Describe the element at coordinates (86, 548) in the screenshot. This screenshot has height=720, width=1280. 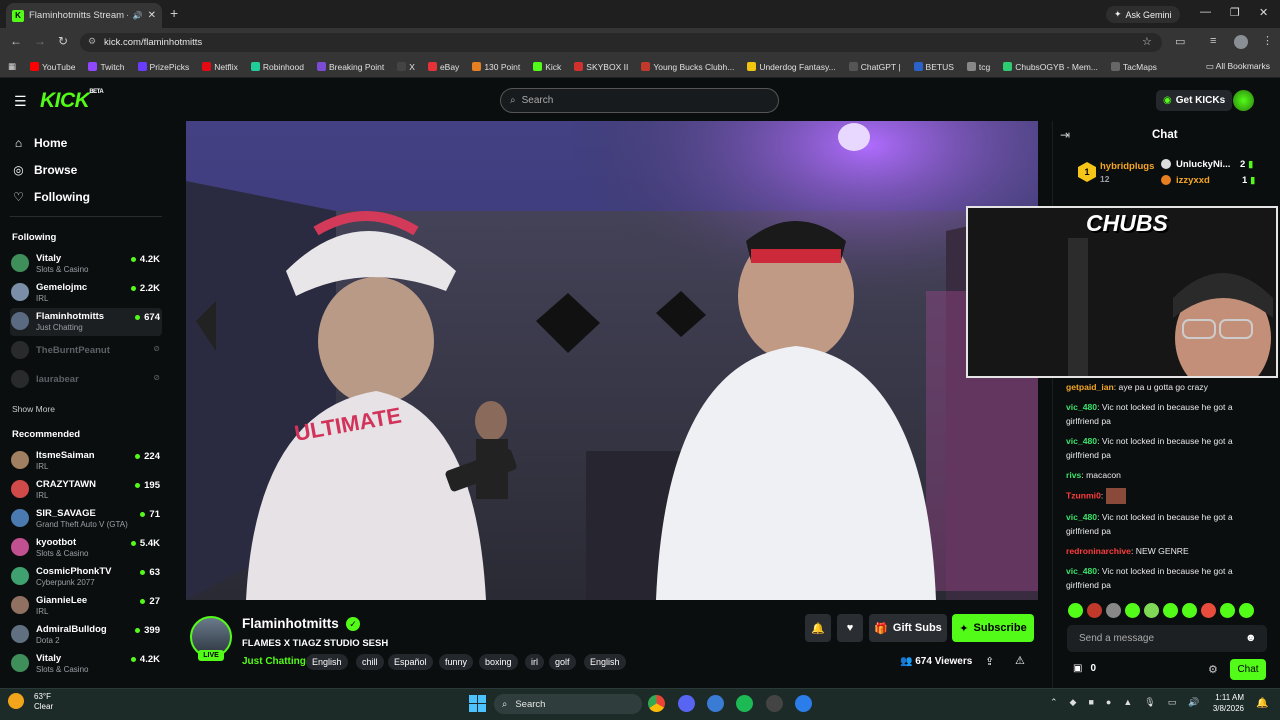
I see `sidebar-channel: kyootbot Slots & Casino 5.4K` at that location.